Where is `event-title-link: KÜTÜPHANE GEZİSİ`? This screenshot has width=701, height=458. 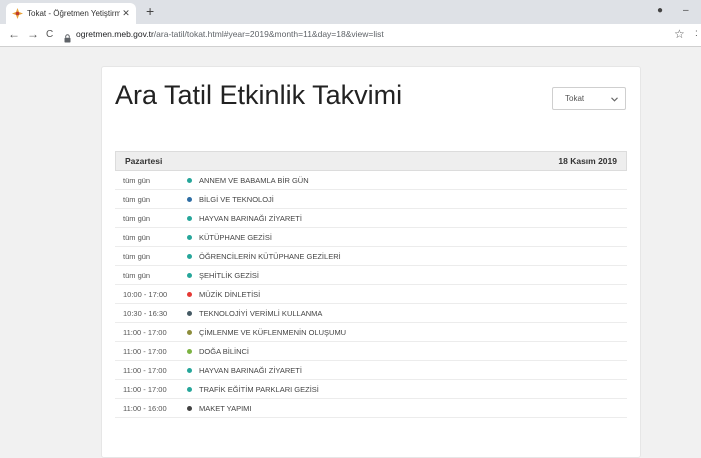 event-title-link: KÜTÜPHANE GEZİSİ is located at coordinates (235, 237).